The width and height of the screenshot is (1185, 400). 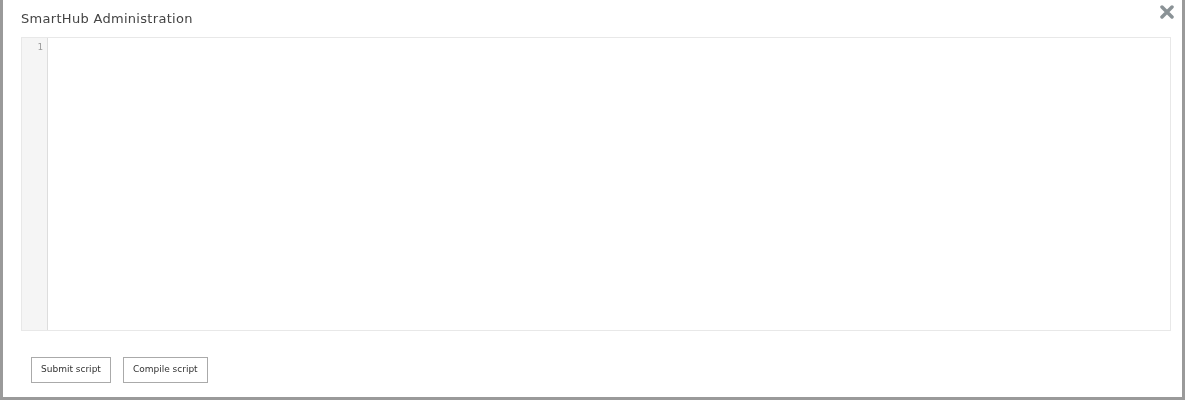 What do you see at coordinates (1167, 12) in the screenshot?
I see `close-icon` at bounding box center [1167, 12].